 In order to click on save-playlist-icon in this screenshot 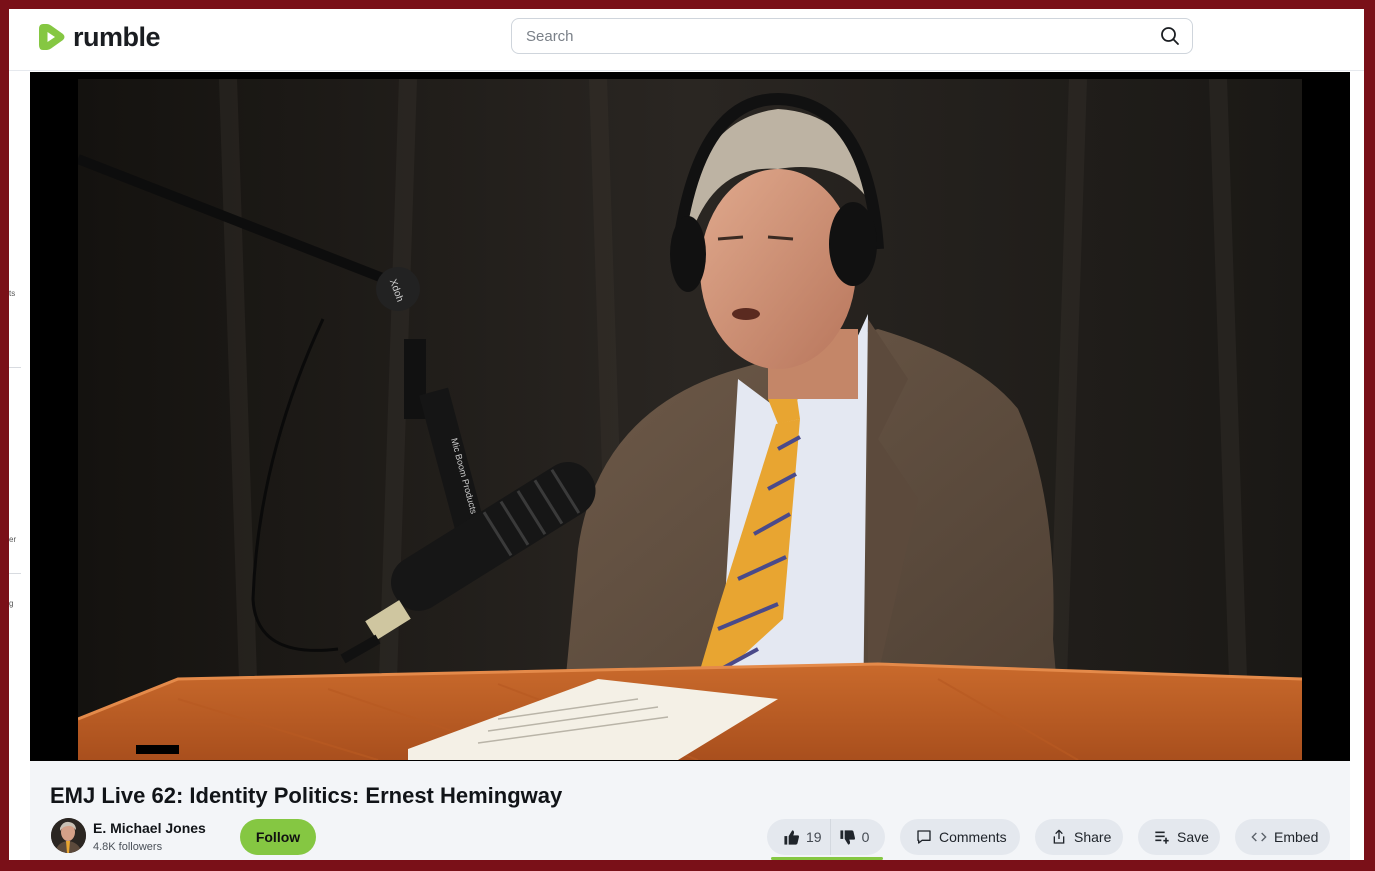, I will do `click(1162, 837)`.